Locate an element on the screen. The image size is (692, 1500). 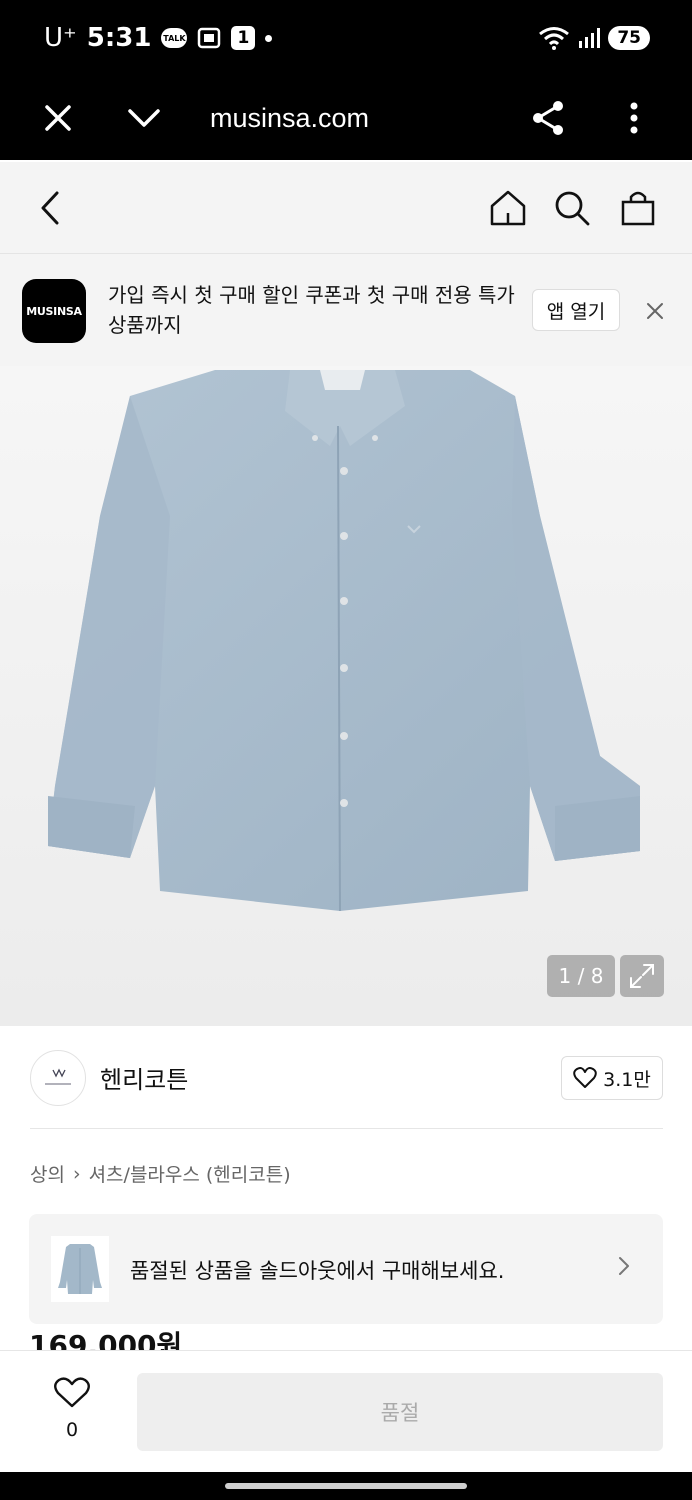
chevron-down-icon is located at coordinates (144, 118).